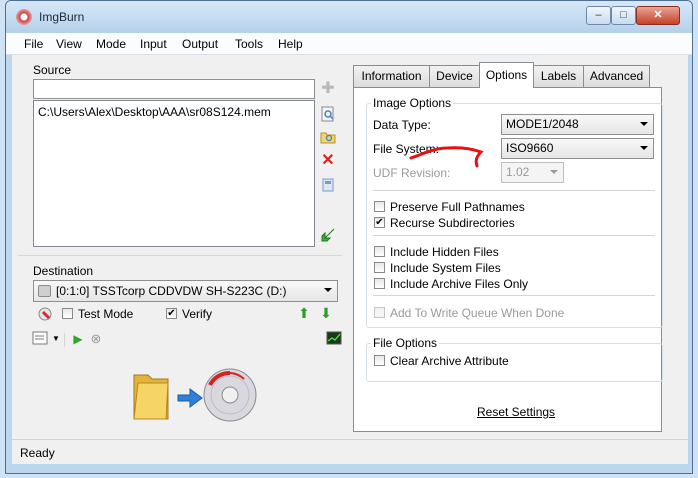 The image size is (698, 478). I want to click on browse-file-icon, so click(328, 114).